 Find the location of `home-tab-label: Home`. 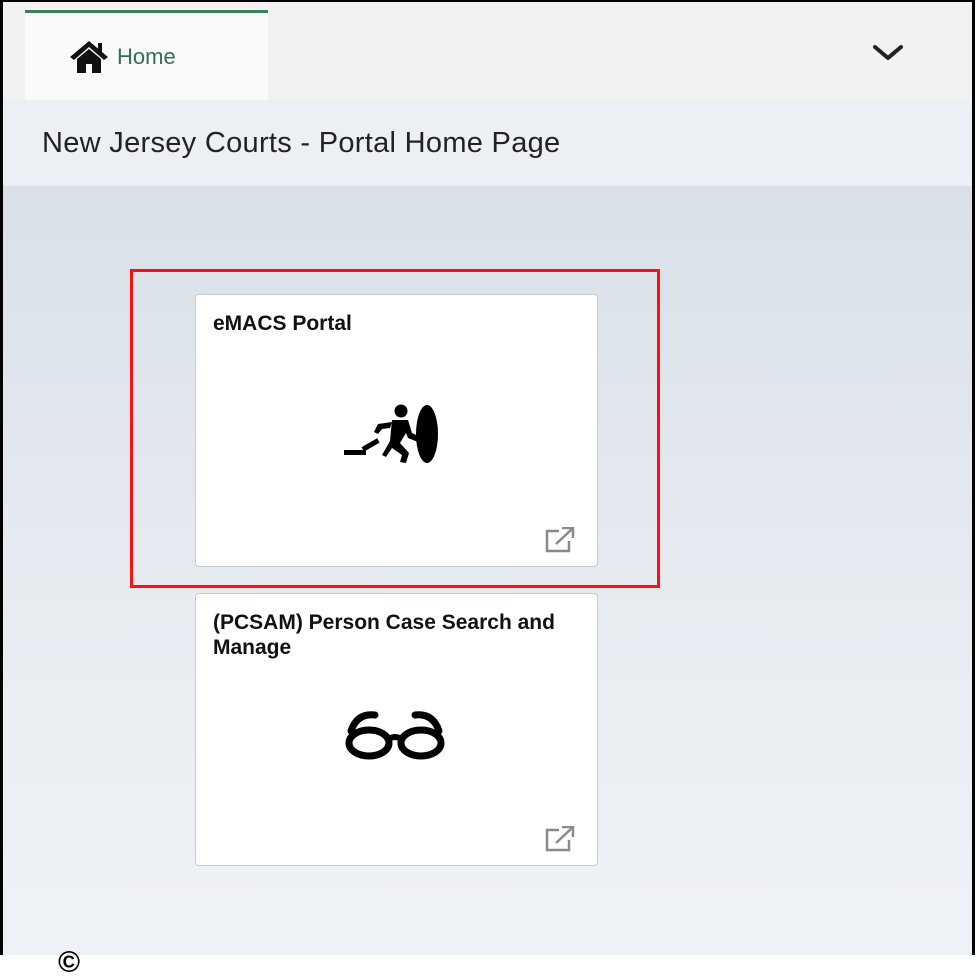

home-tab-label: Home is located at coordinates (146, 56).